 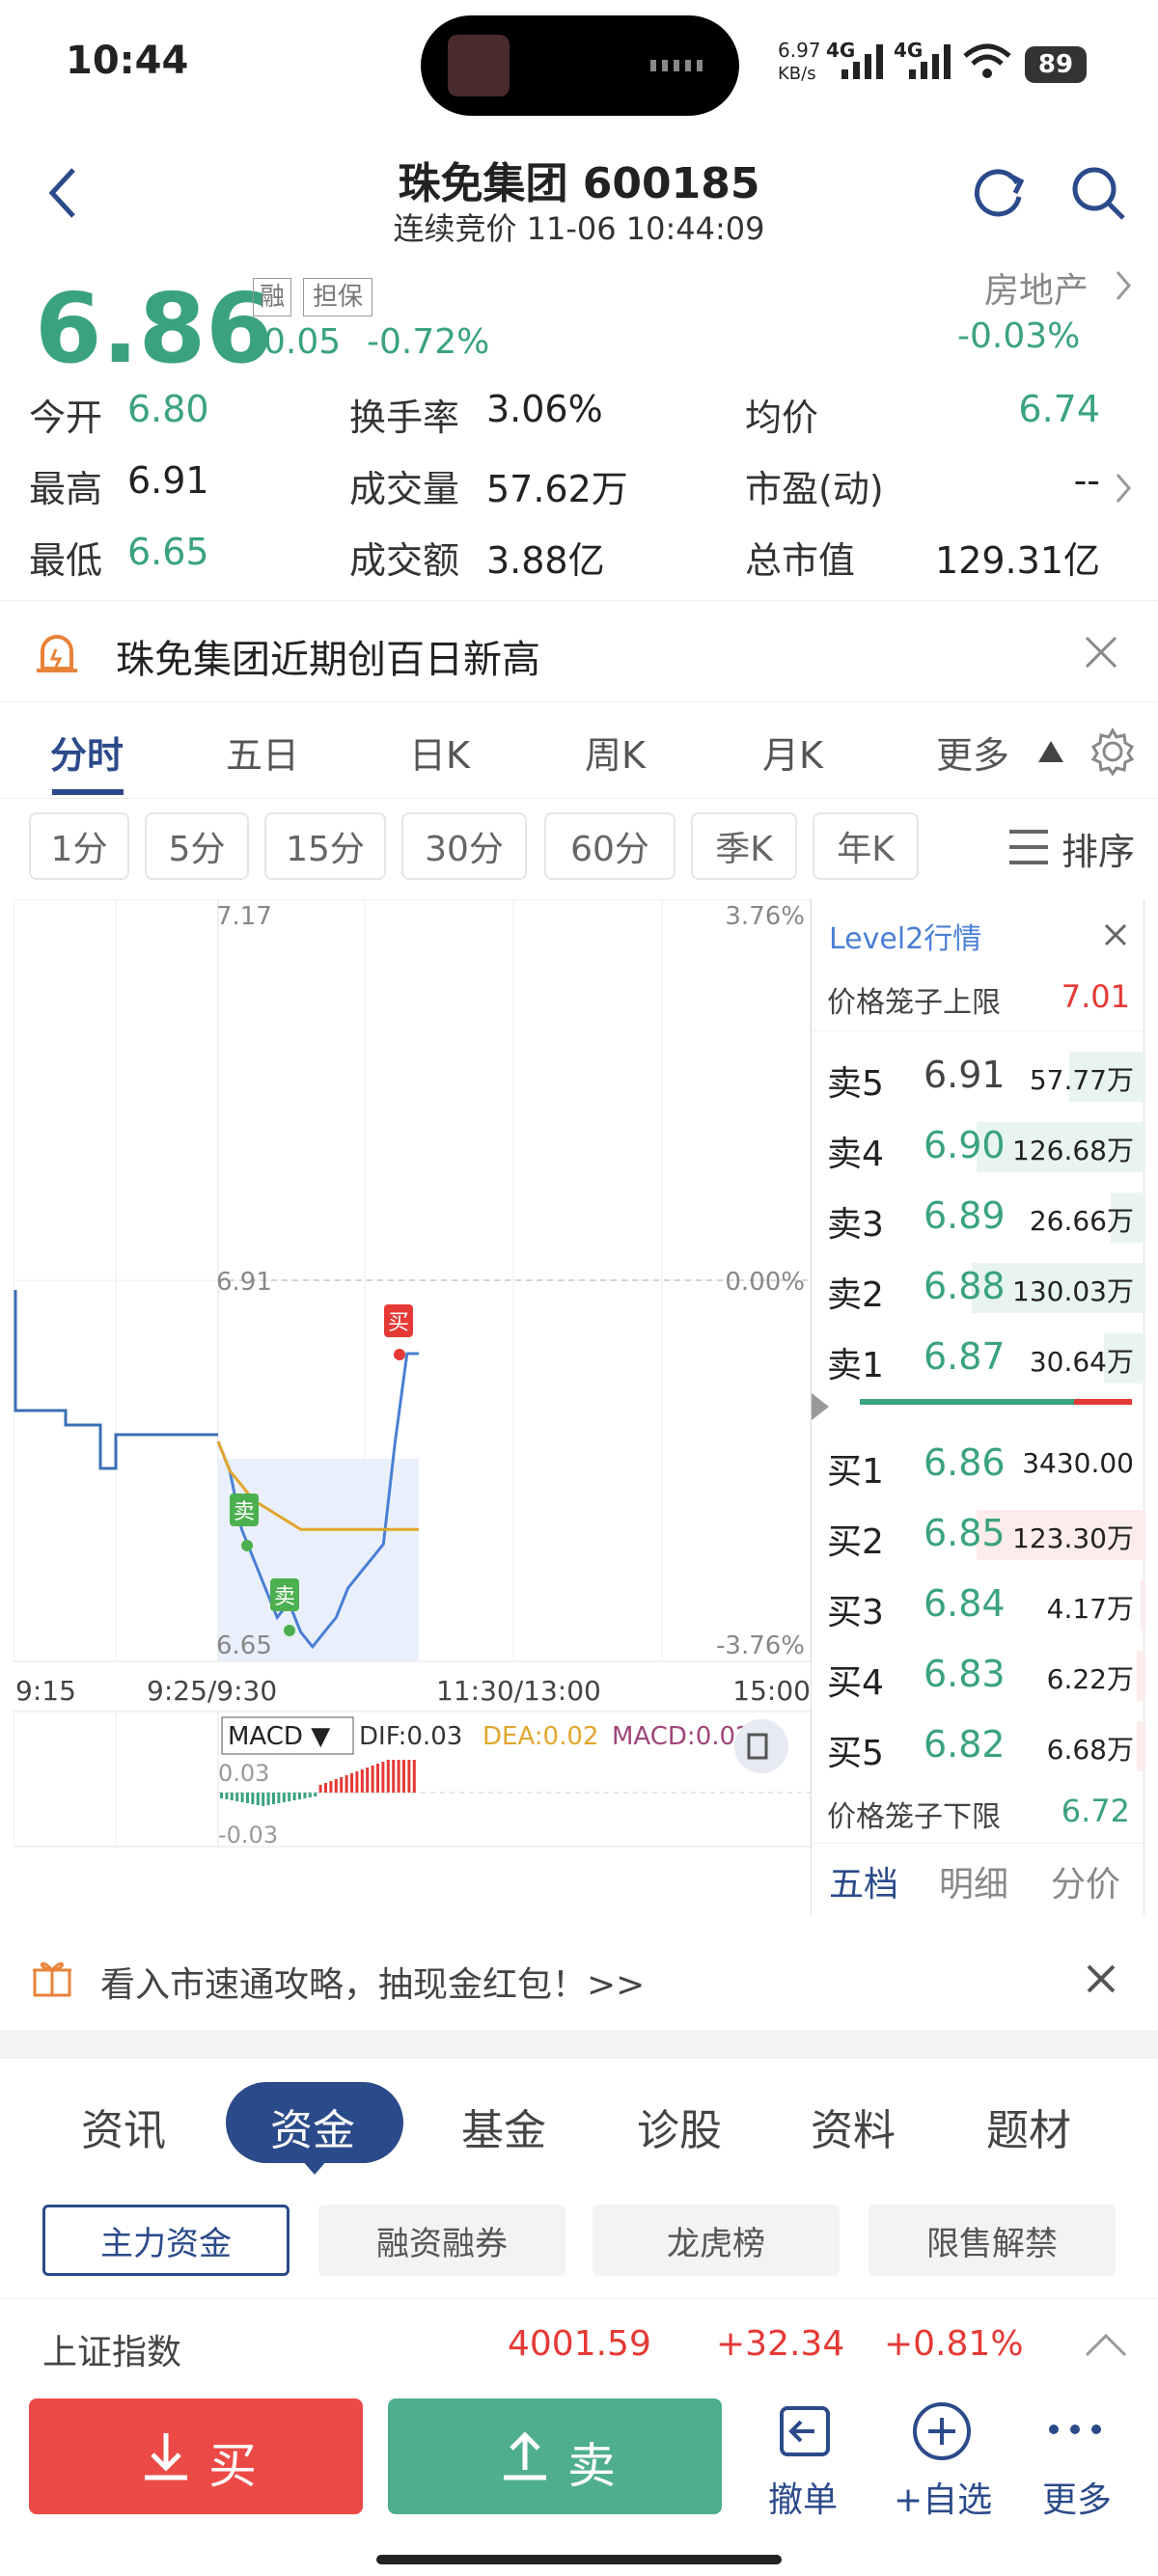 I want to click on net-speed: 6.97, so click(x=799, y=51).